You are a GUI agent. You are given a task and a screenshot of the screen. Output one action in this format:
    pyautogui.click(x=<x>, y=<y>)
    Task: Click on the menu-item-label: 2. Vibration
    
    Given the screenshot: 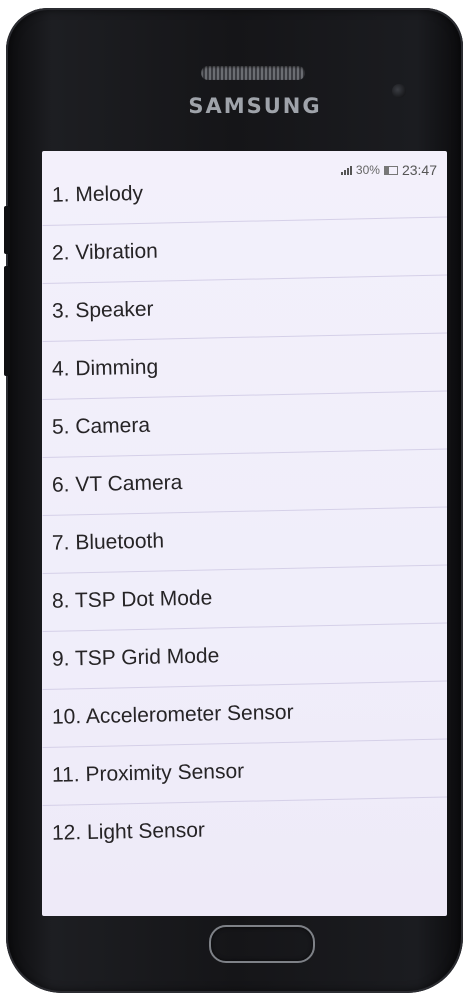 What is the action you would take?
    pyautogui.click(x=105, y=252)
    